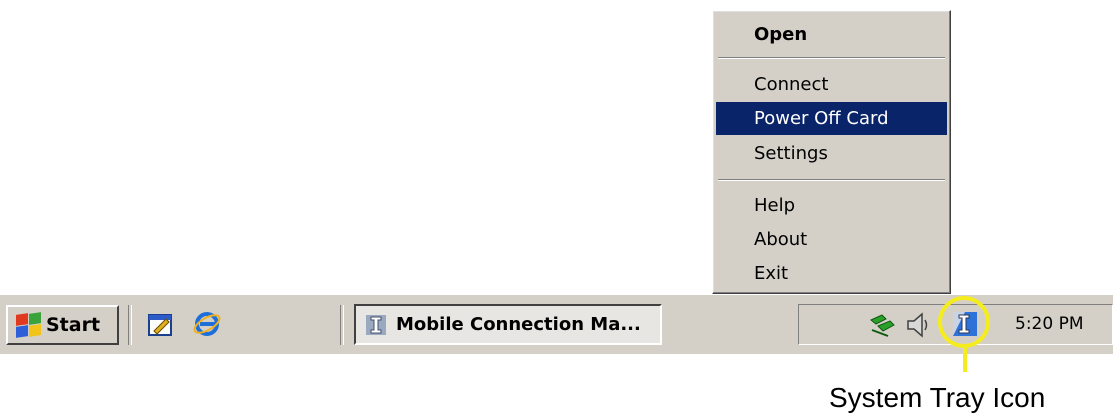  What do you see at coordinates (885, 325) in the screenshot?
I see `network-icon` at bounding box center [885, 325].